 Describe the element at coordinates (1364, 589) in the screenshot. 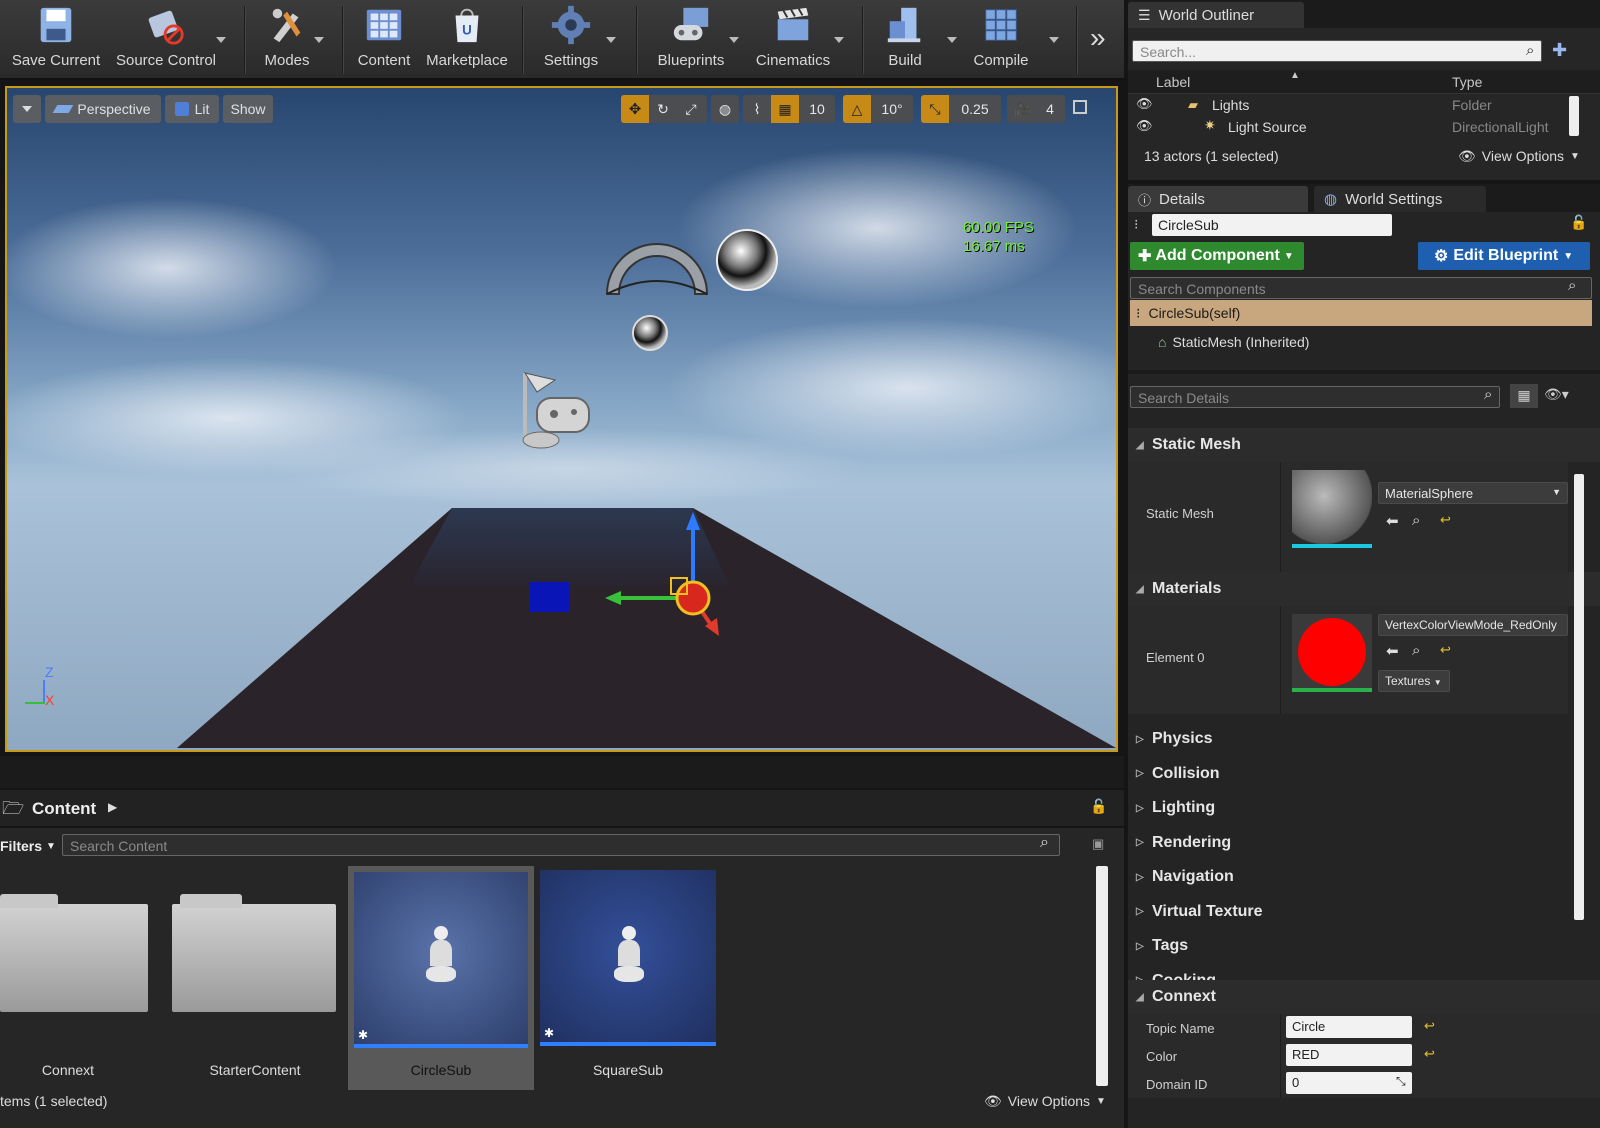

I see `category-materials: ◢ Materials` at that location.